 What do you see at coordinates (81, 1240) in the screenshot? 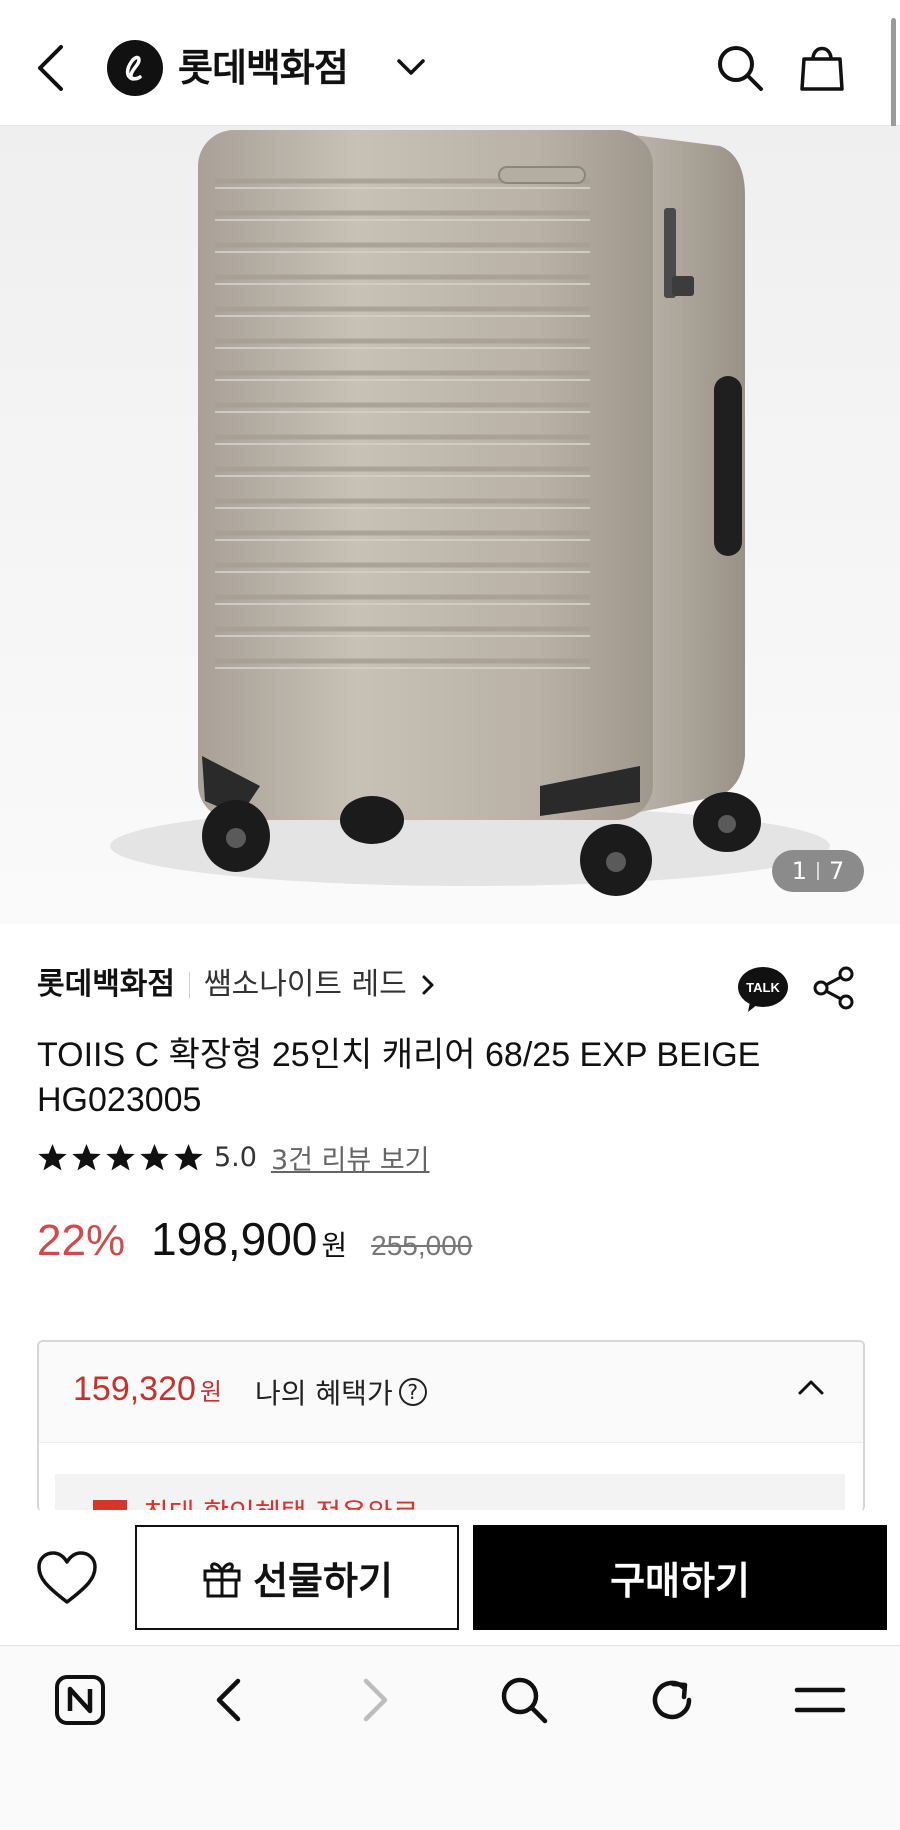
I see `discount-rate: 22%` at bounding box center [81, 1240].